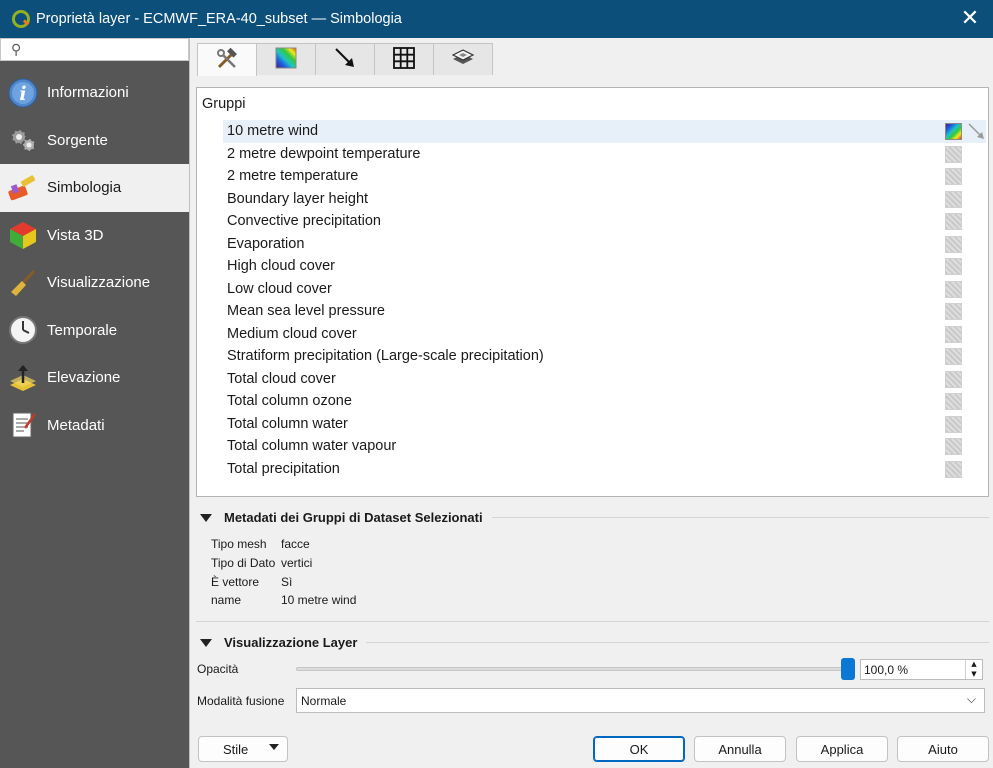 The height and width of the screenshot is (768, 993). I want to click on sidebar-item-elevazione: Elevazione, so click(94, 378).